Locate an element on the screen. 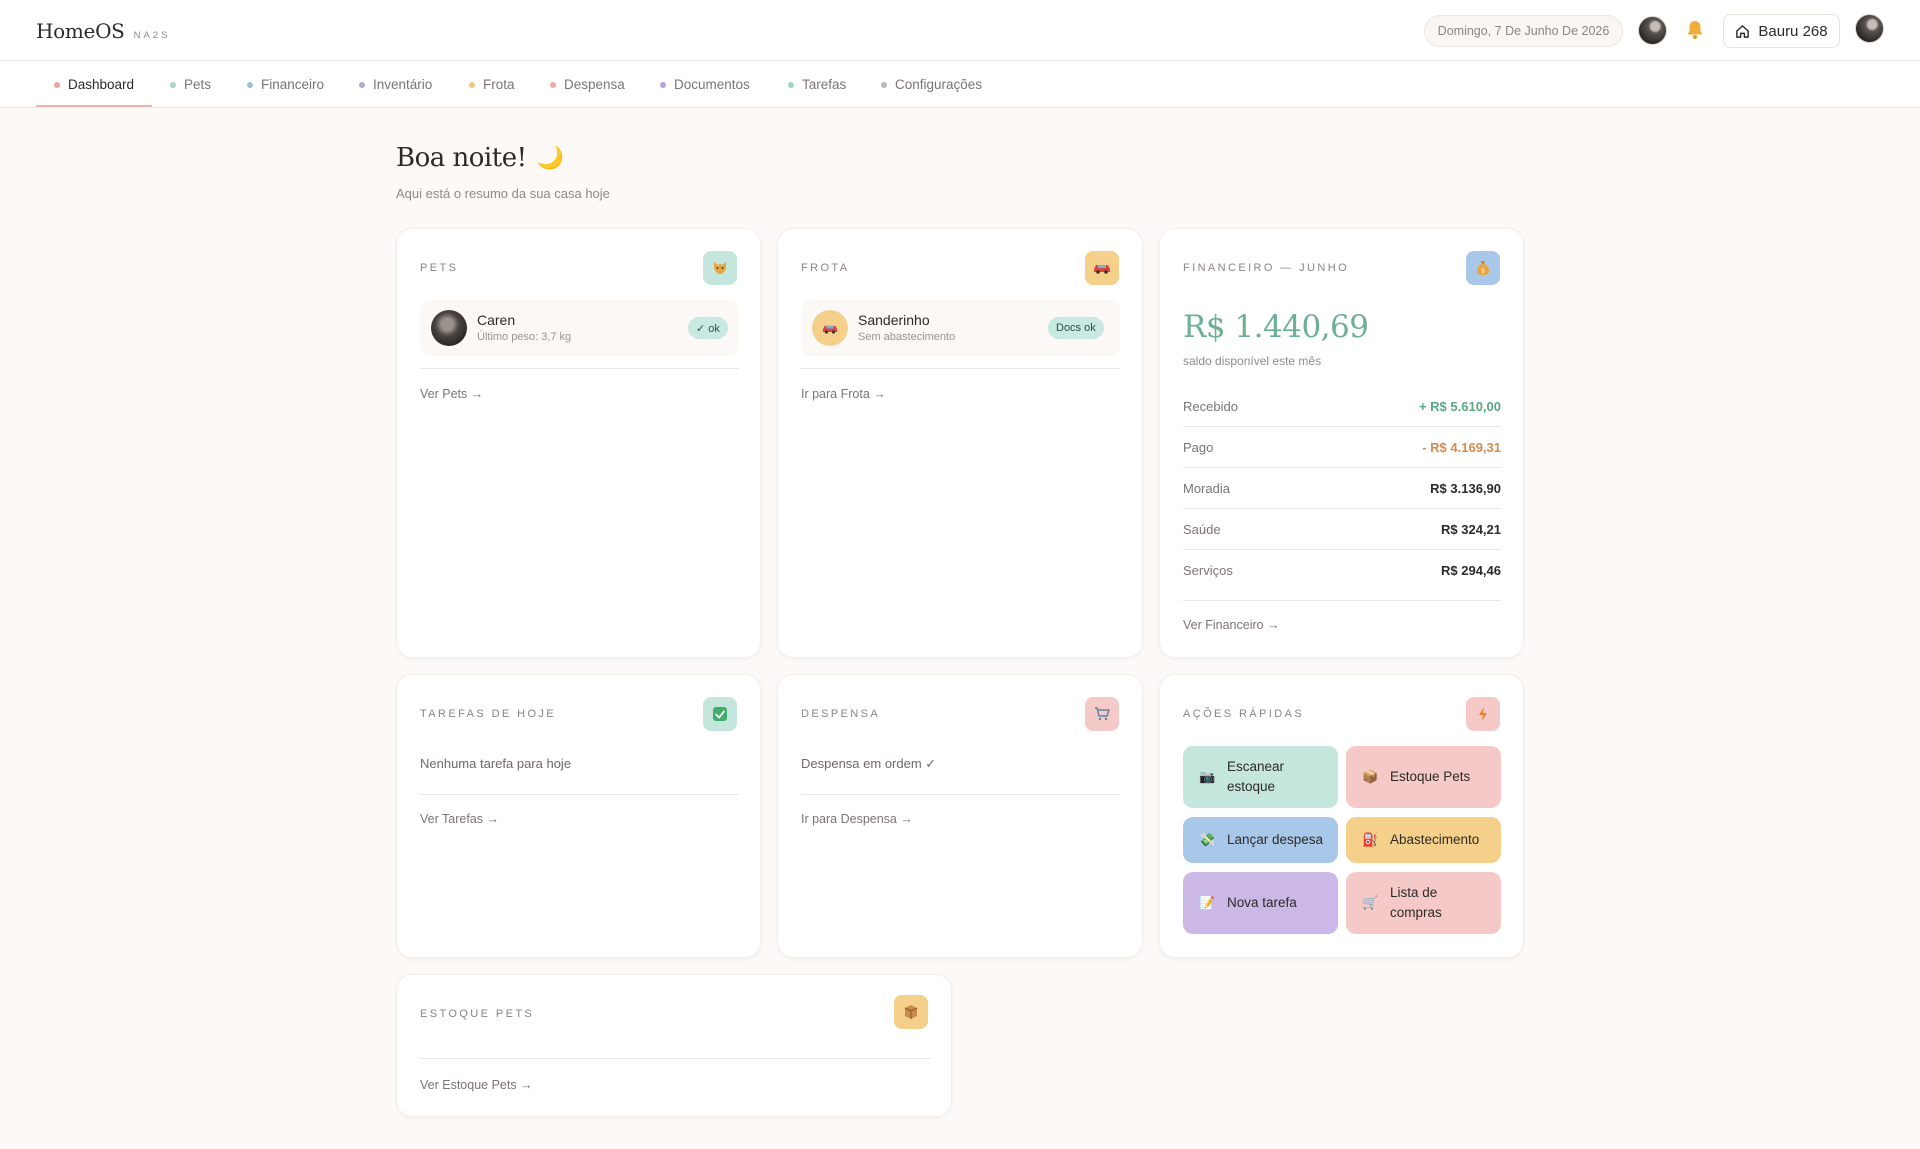  finance-row: Recebido + R$ 5.610,00 is located at coordinates (1342, 406).